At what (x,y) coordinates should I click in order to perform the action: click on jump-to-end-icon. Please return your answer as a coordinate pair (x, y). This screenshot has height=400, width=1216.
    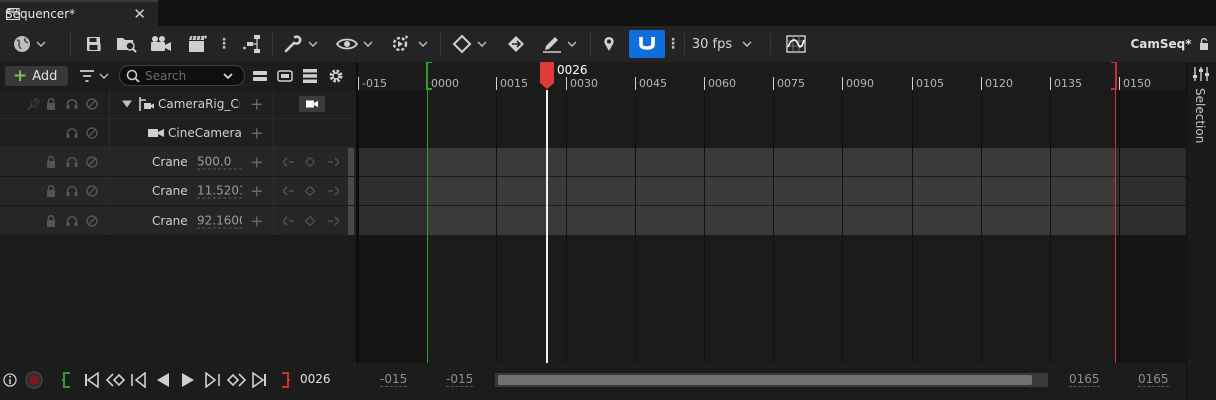
    Looking at the image, I should click on (259, 380).